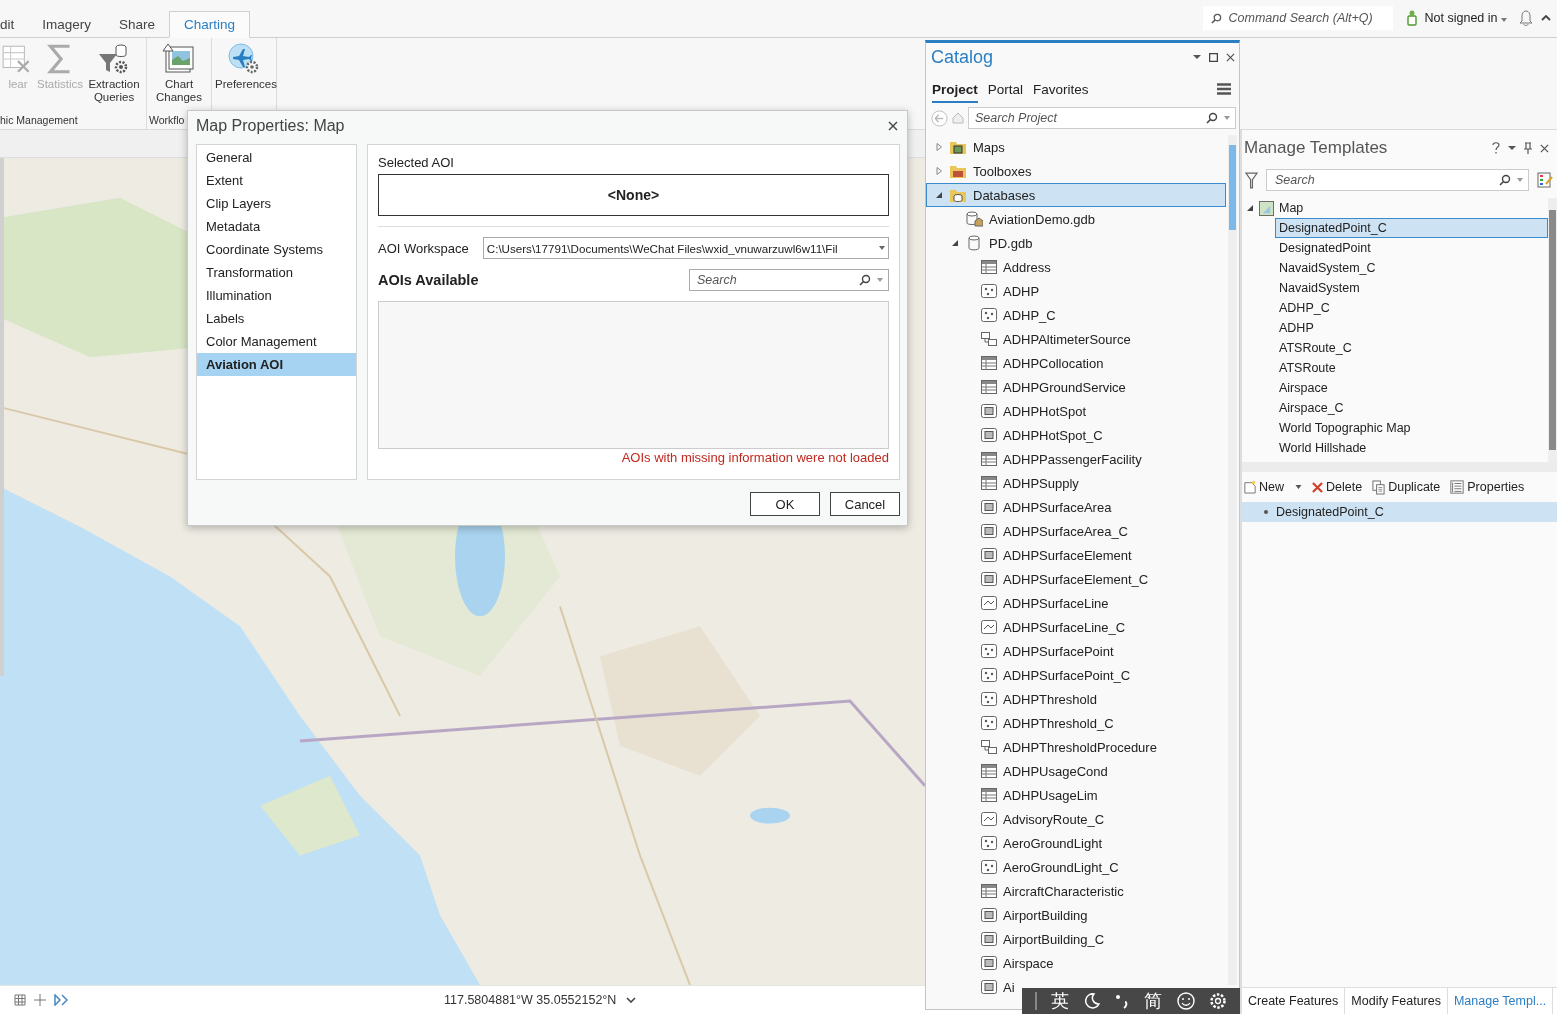 The width and height of the screenshot is (1557, 1014). What do you see at coordinates (979, 171) in the screenshot?
I see `tree-item: Toolboxes` at bounding box center [979, 171].